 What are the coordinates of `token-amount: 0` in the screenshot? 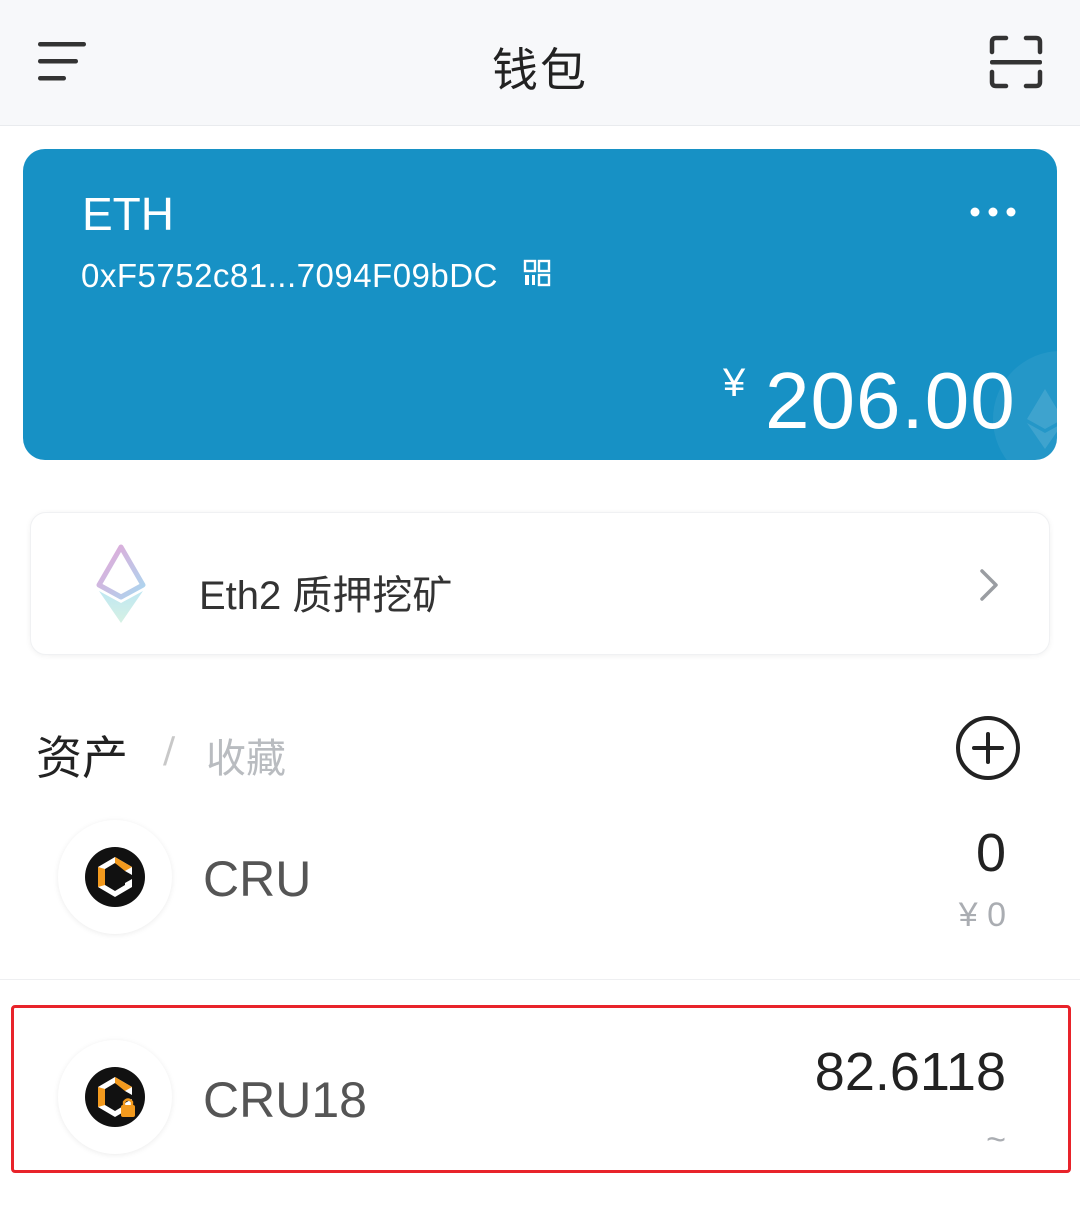 It's located at (990, 853).